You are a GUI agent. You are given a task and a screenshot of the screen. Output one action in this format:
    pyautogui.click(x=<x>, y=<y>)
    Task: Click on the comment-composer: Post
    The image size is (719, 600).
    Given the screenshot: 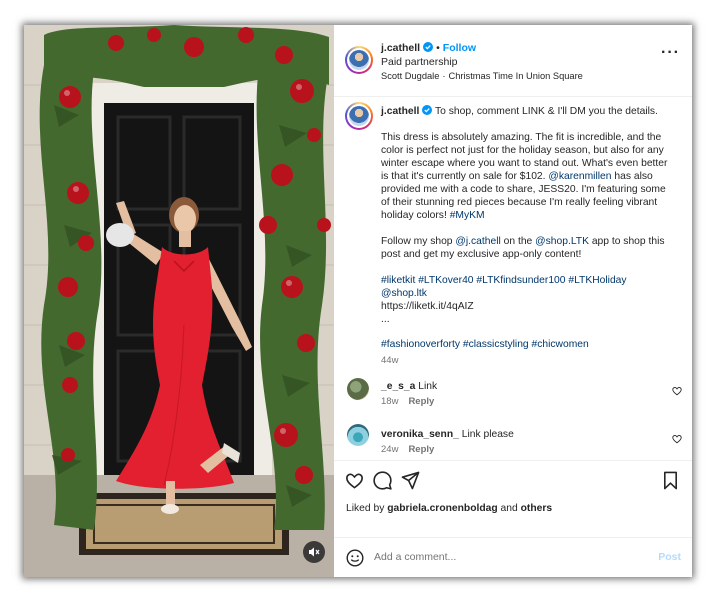 What is the action you would take?
    pyautogui.click(x=513, y=557)
    